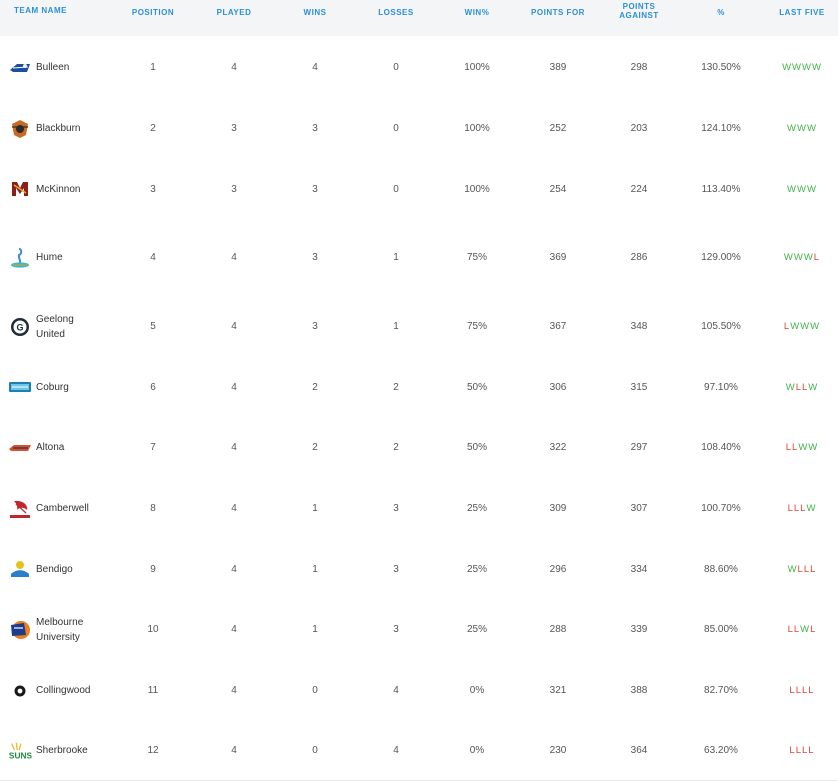 Image resolution: width=838 pixels, height=781 pixels. I want to click on losses-cell: 3, so click(396, 508).